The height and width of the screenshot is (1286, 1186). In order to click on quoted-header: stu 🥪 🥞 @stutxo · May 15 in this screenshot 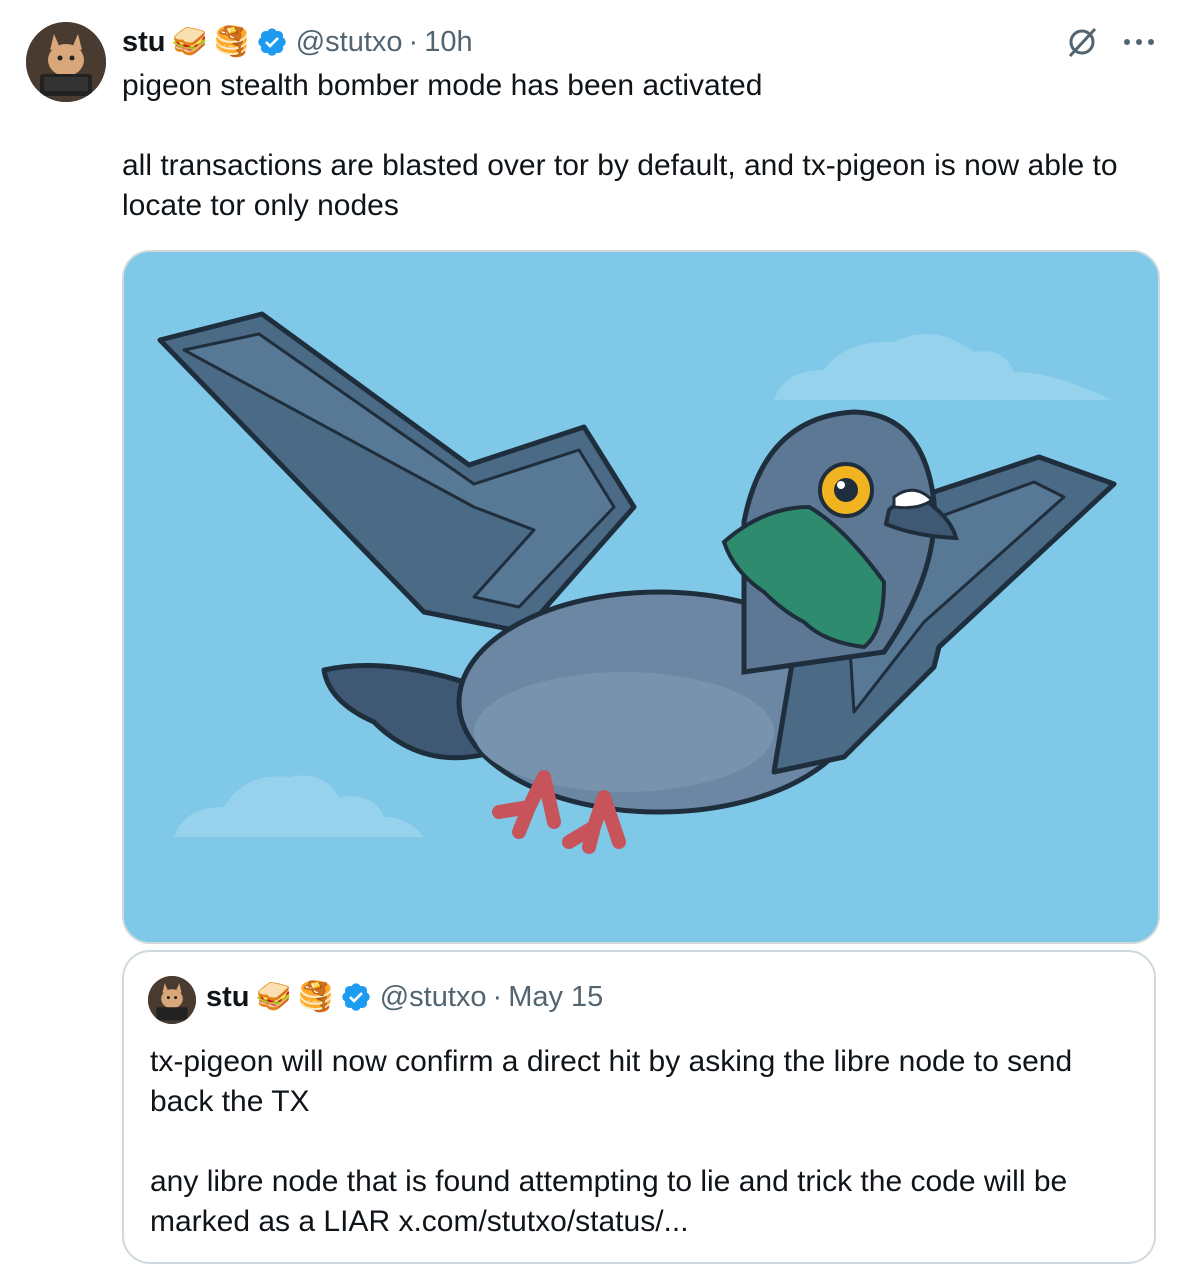, I will do `click(404, 997)`.